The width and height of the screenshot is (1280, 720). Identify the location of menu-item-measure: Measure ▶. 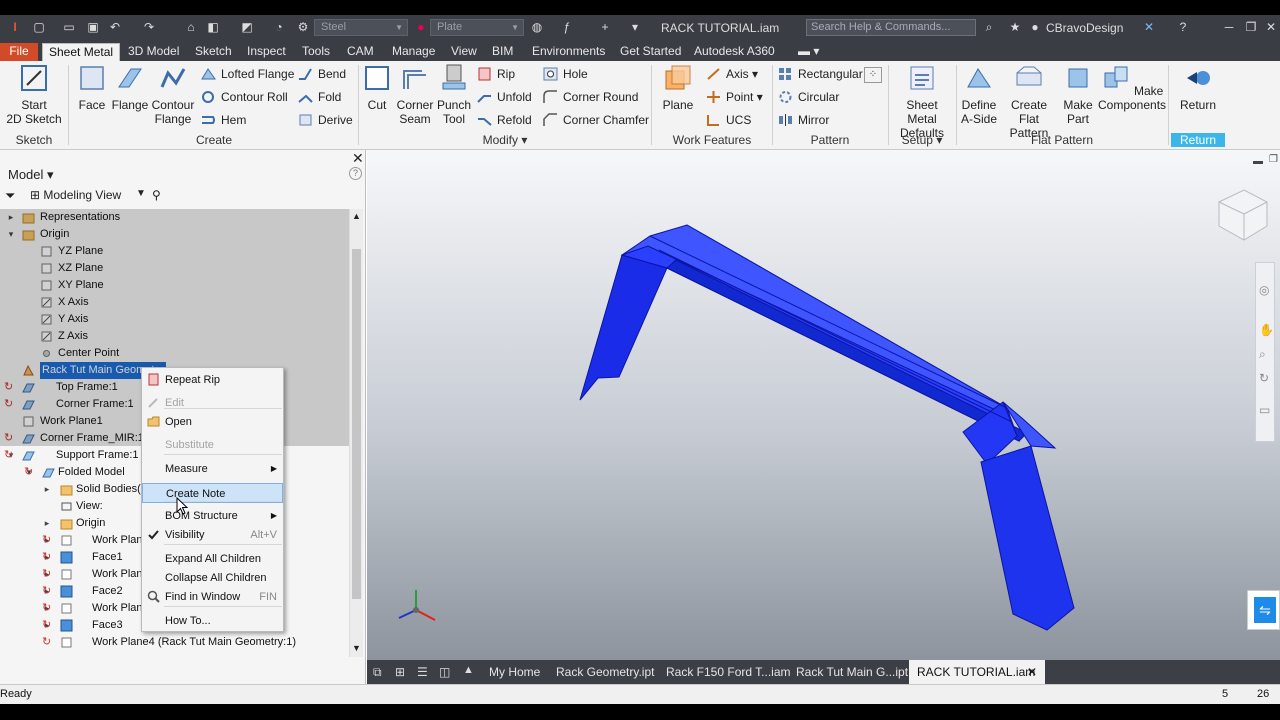
(212, 469).